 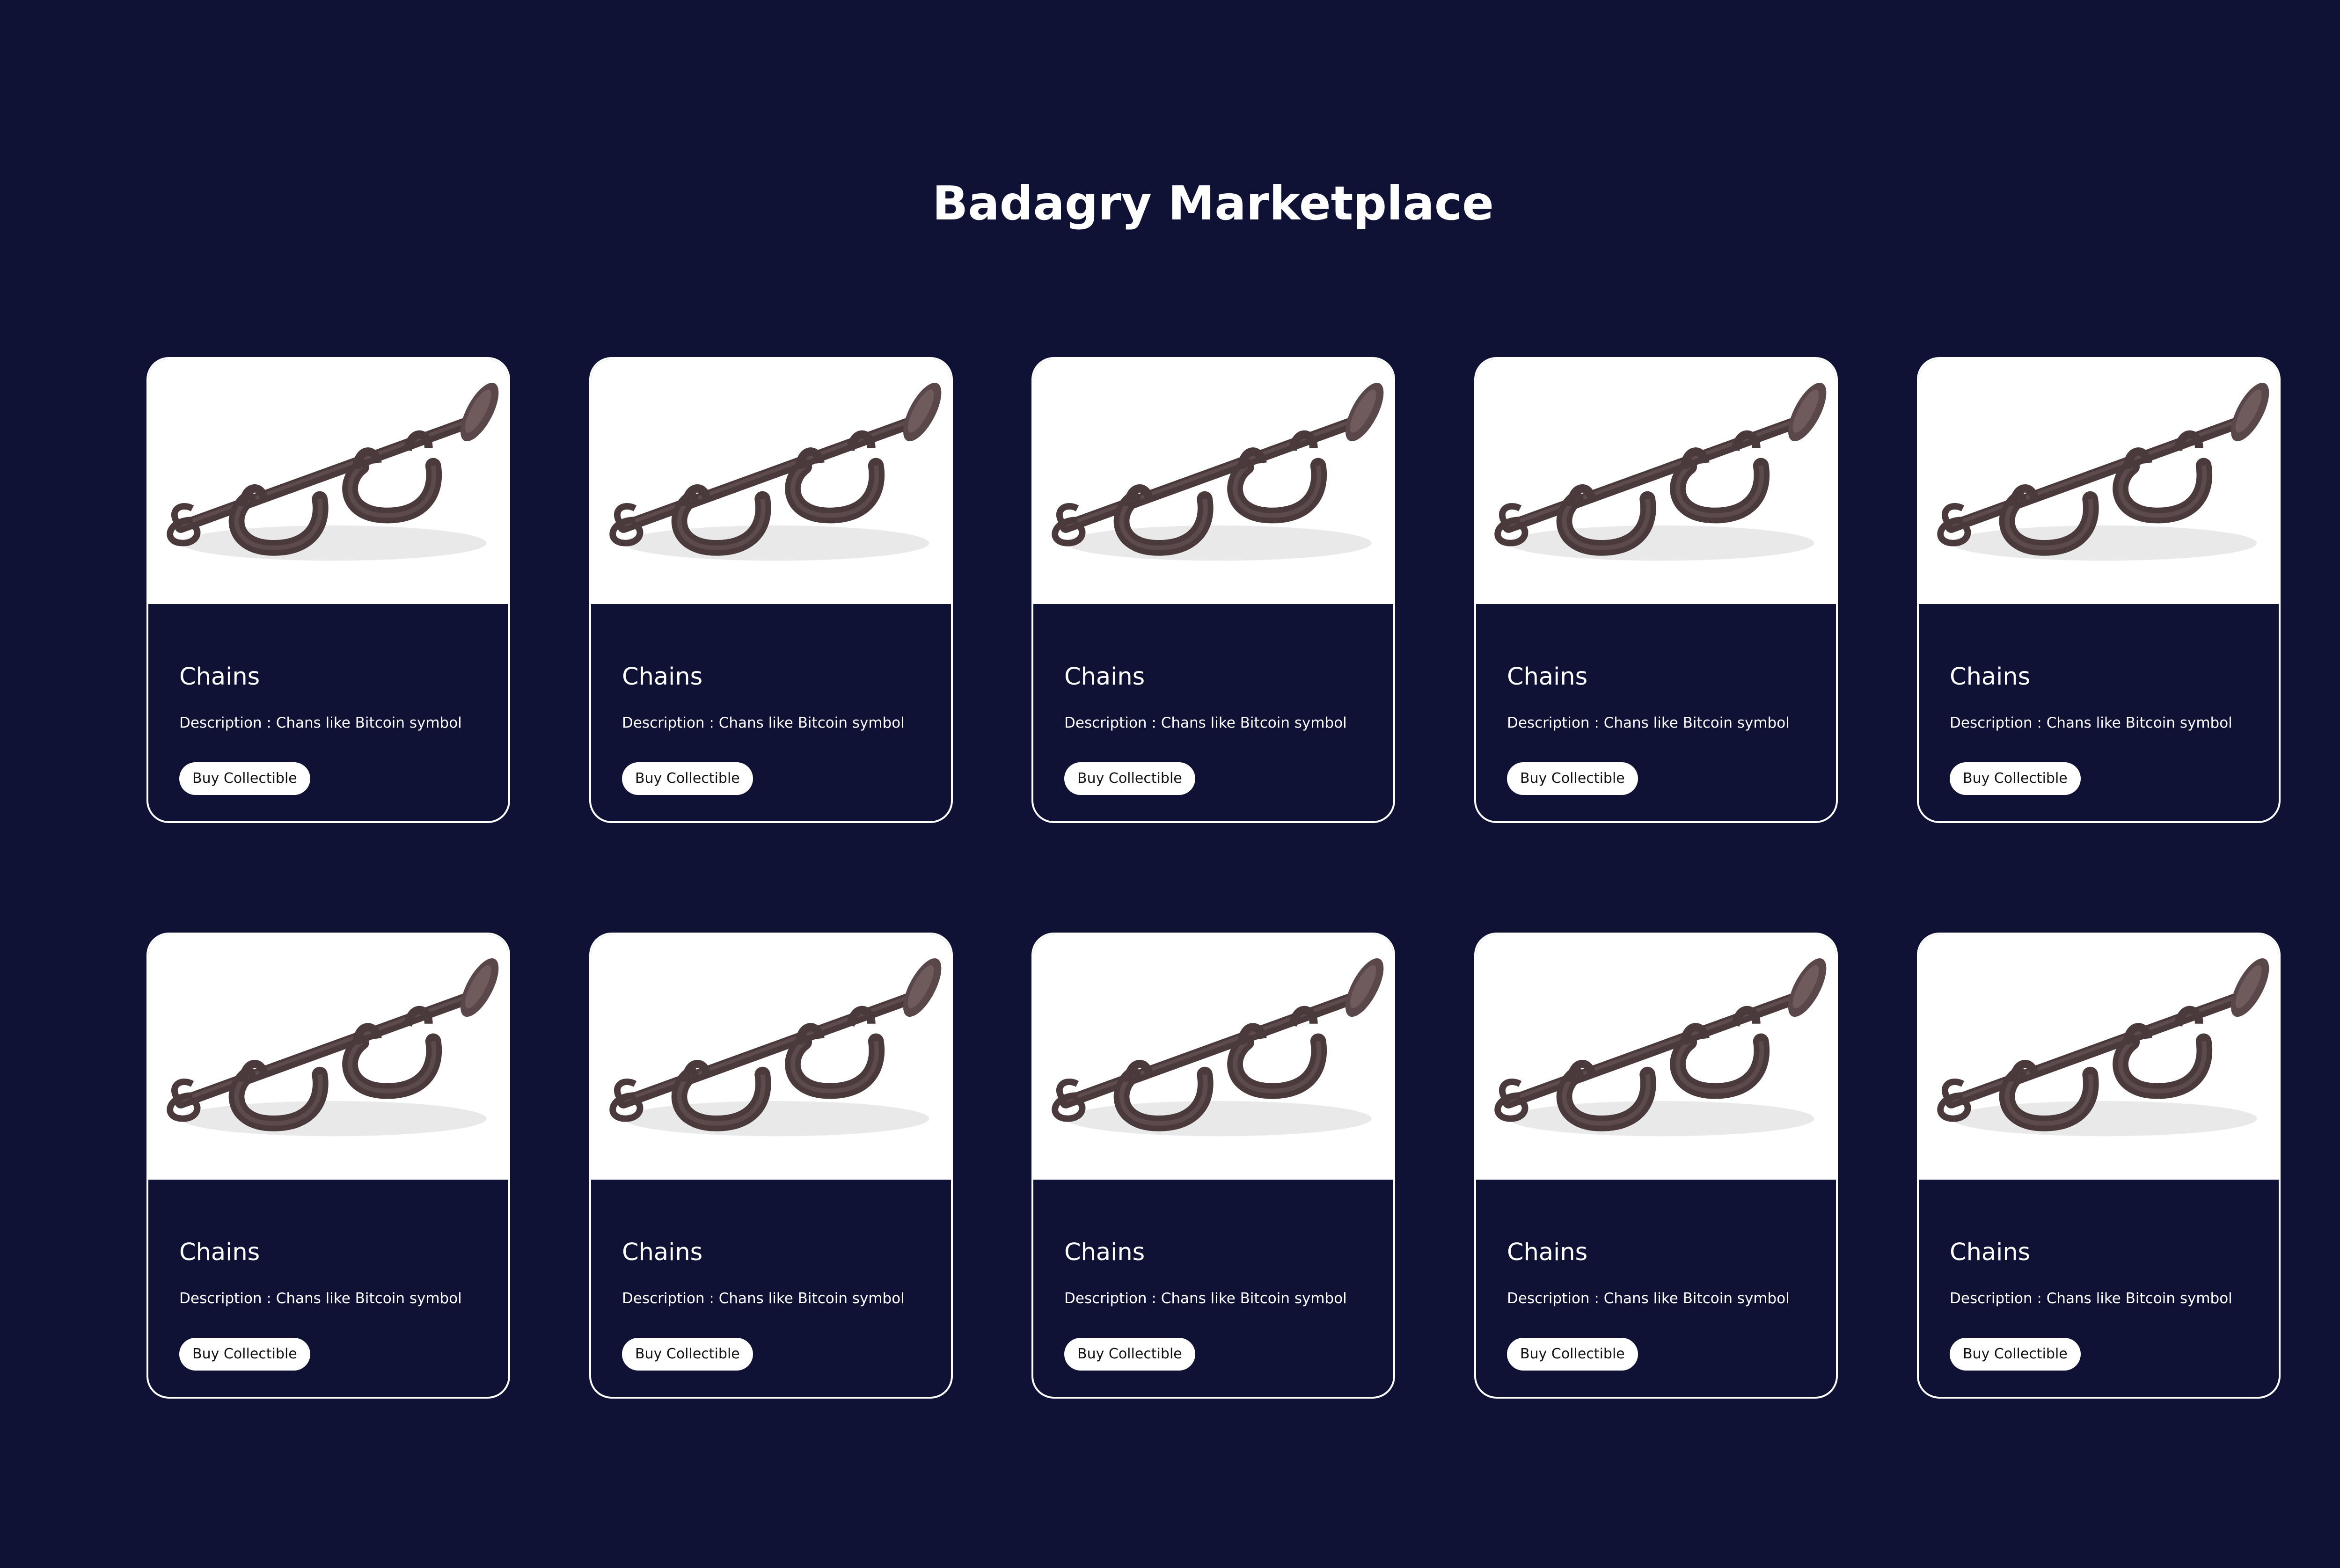 What do you see at coordinates (1213, 203) in the screenshot?
I see `page-title: Badagry Marketplace` at bounding box center [1213, 203].